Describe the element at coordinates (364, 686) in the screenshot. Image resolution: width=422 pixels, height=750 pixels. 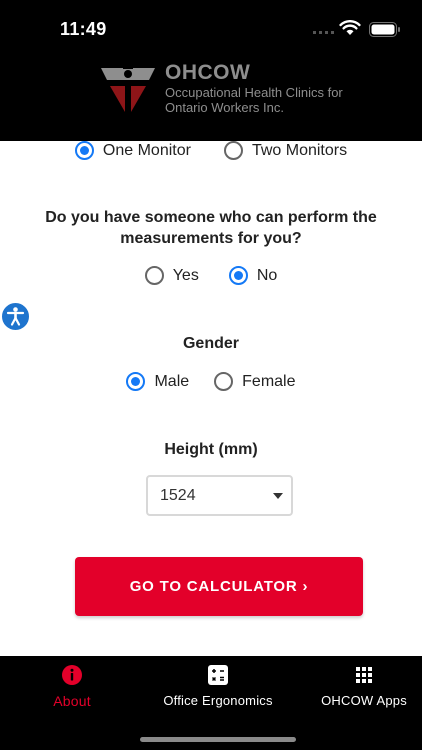
I see `tab-ohcow-apps: OHCOW Apps` at that location.